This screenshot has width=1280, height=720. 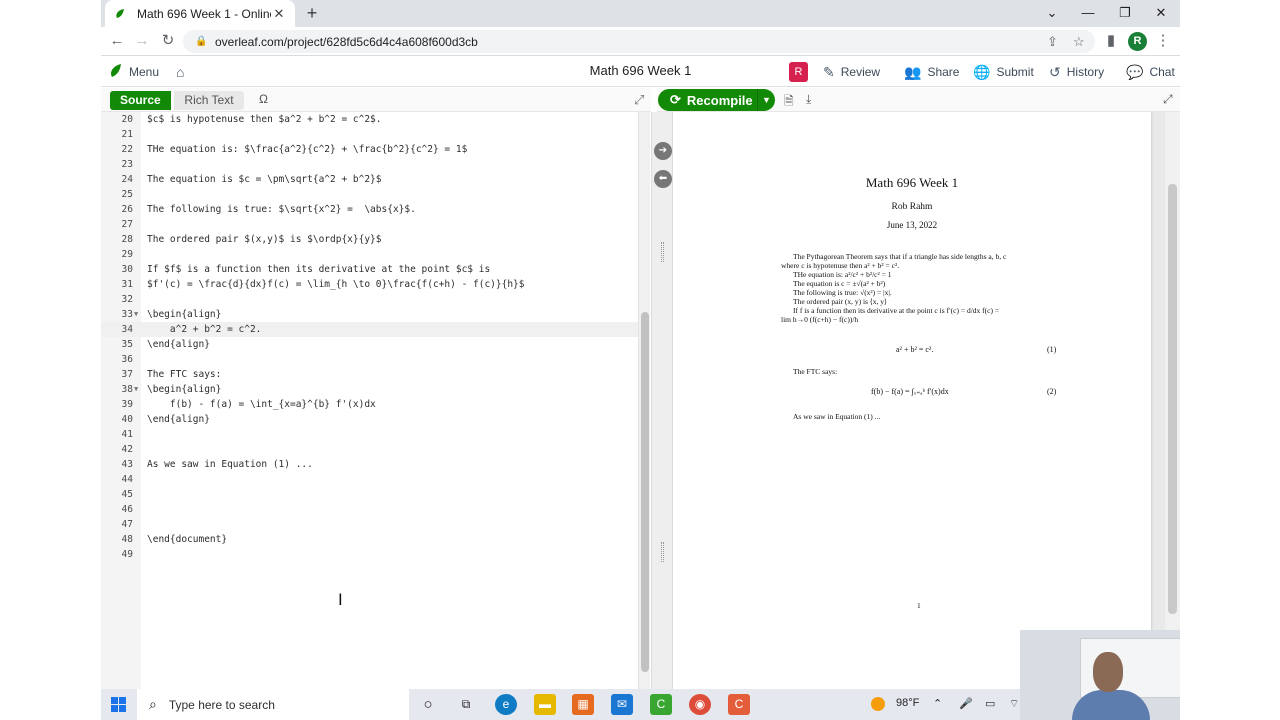 I want to click on recompile-button: ⟳ Recompile ▼, so click(x=716, y=100).